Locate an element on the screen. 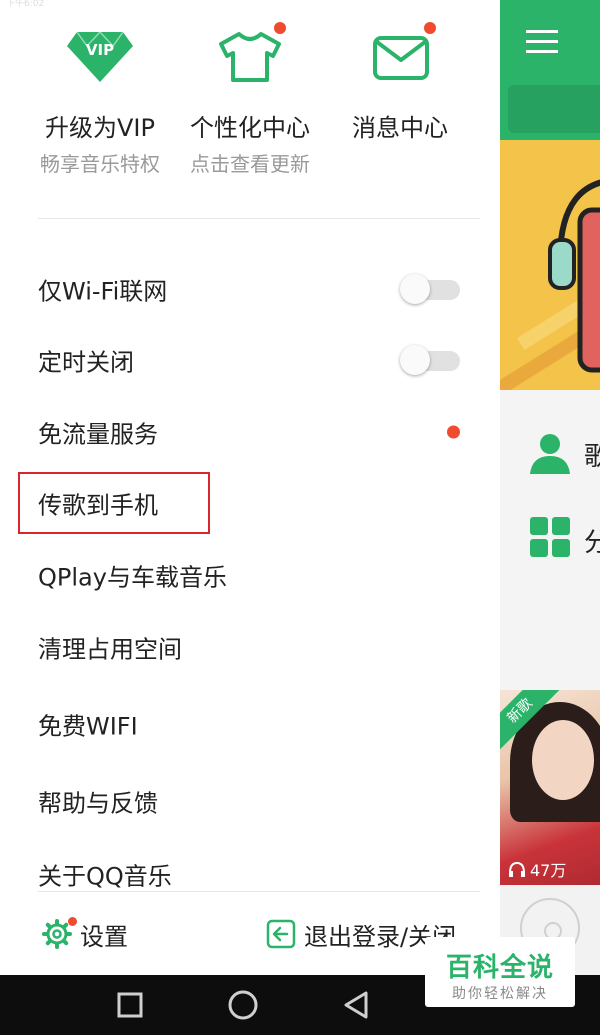 This screenshot has width=600, height=1035. message-center-button: 消息中心 is located at coordinates (400, 102).